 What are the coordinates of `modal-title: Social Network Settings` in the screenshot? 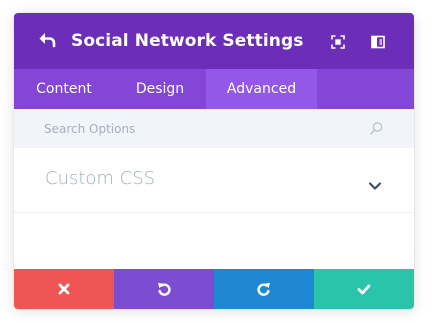 It's located at (187, 41).